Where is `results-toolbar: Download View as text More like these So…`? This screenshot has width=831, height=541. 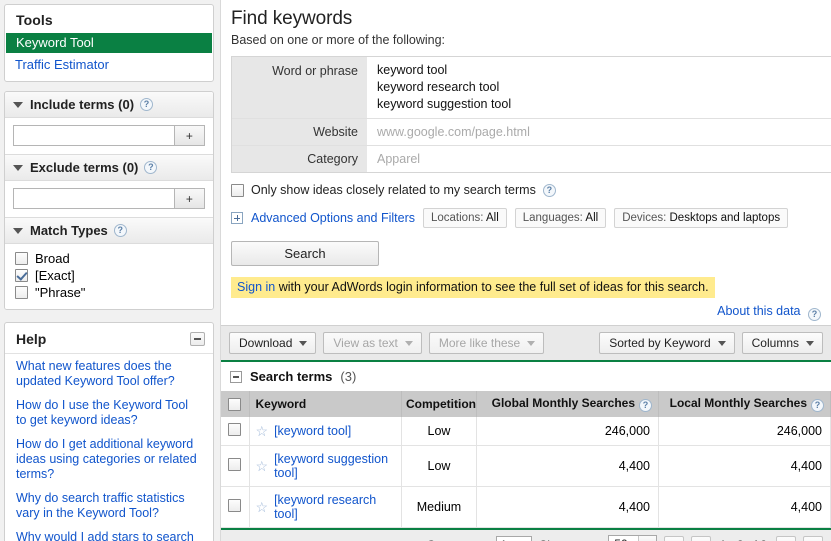
results-toolbar: Download View as text More like these So… is located at coordinates (526, 343).